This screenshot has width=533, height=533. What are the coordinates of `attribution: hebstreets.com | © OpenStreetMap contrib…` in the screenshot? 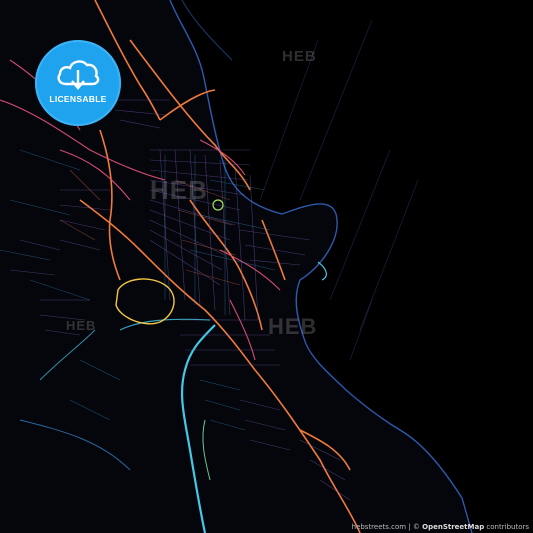 It's located at (440, 527).